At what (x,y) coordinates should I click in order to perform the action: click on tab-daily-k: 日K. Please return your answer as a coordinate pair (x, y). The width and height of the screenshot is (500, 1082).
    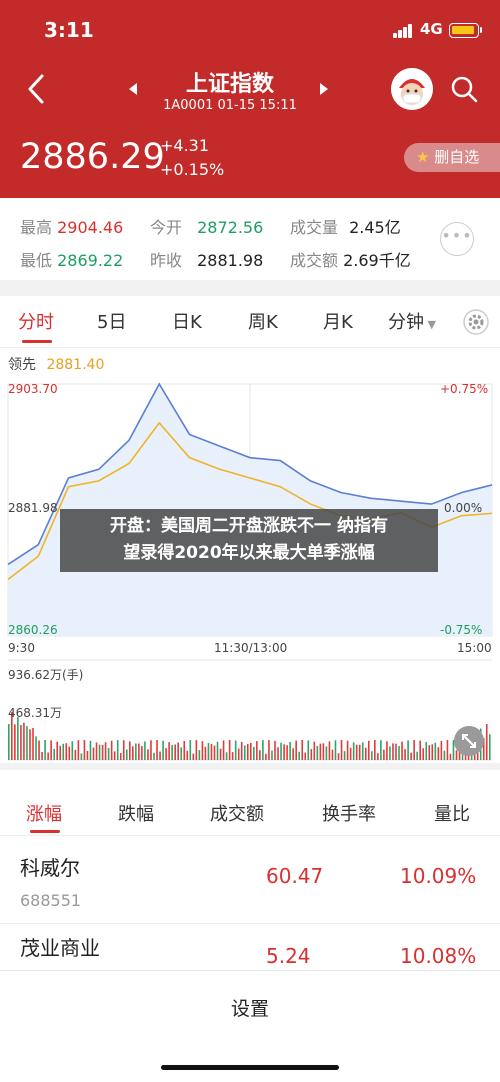
    Looking at the image, I should click on (187, 321).